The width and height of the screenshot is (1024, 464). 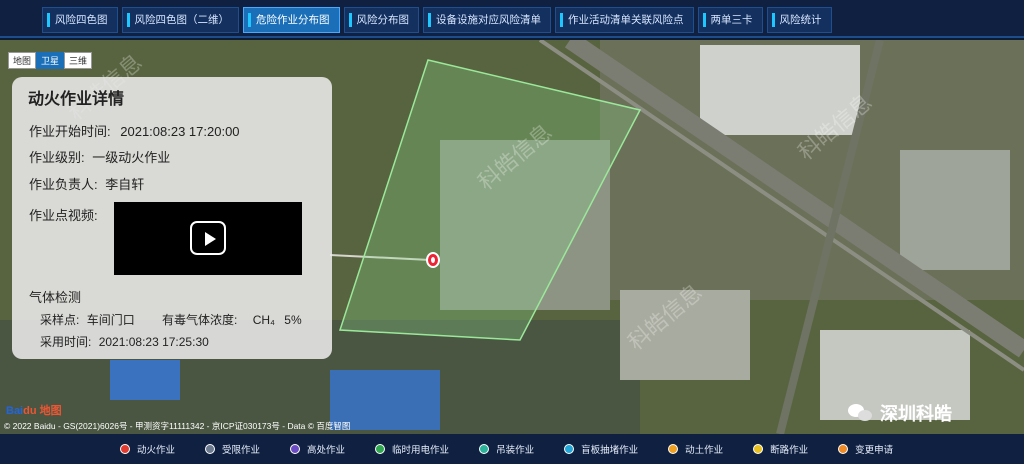 I want to click on tab-equipment-risk-list: 设备设施对应风险清单, so click(x=487, y=20).